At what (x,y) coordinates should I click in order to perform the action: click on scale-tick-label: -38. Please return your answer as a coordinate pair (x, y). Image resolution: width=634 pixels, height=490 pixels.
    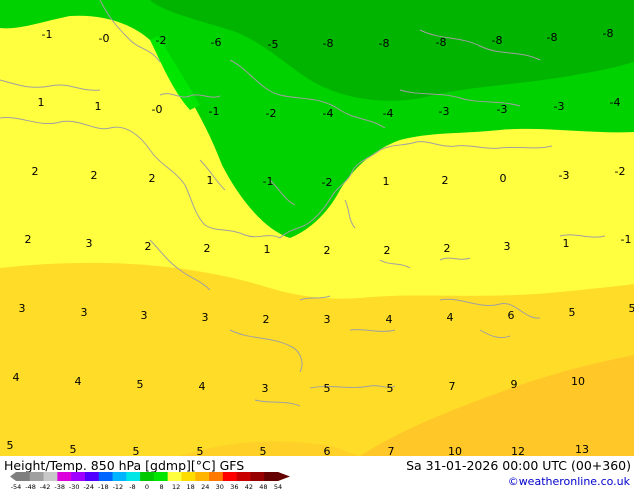
    Looking at the image, I should click on (59, 486).